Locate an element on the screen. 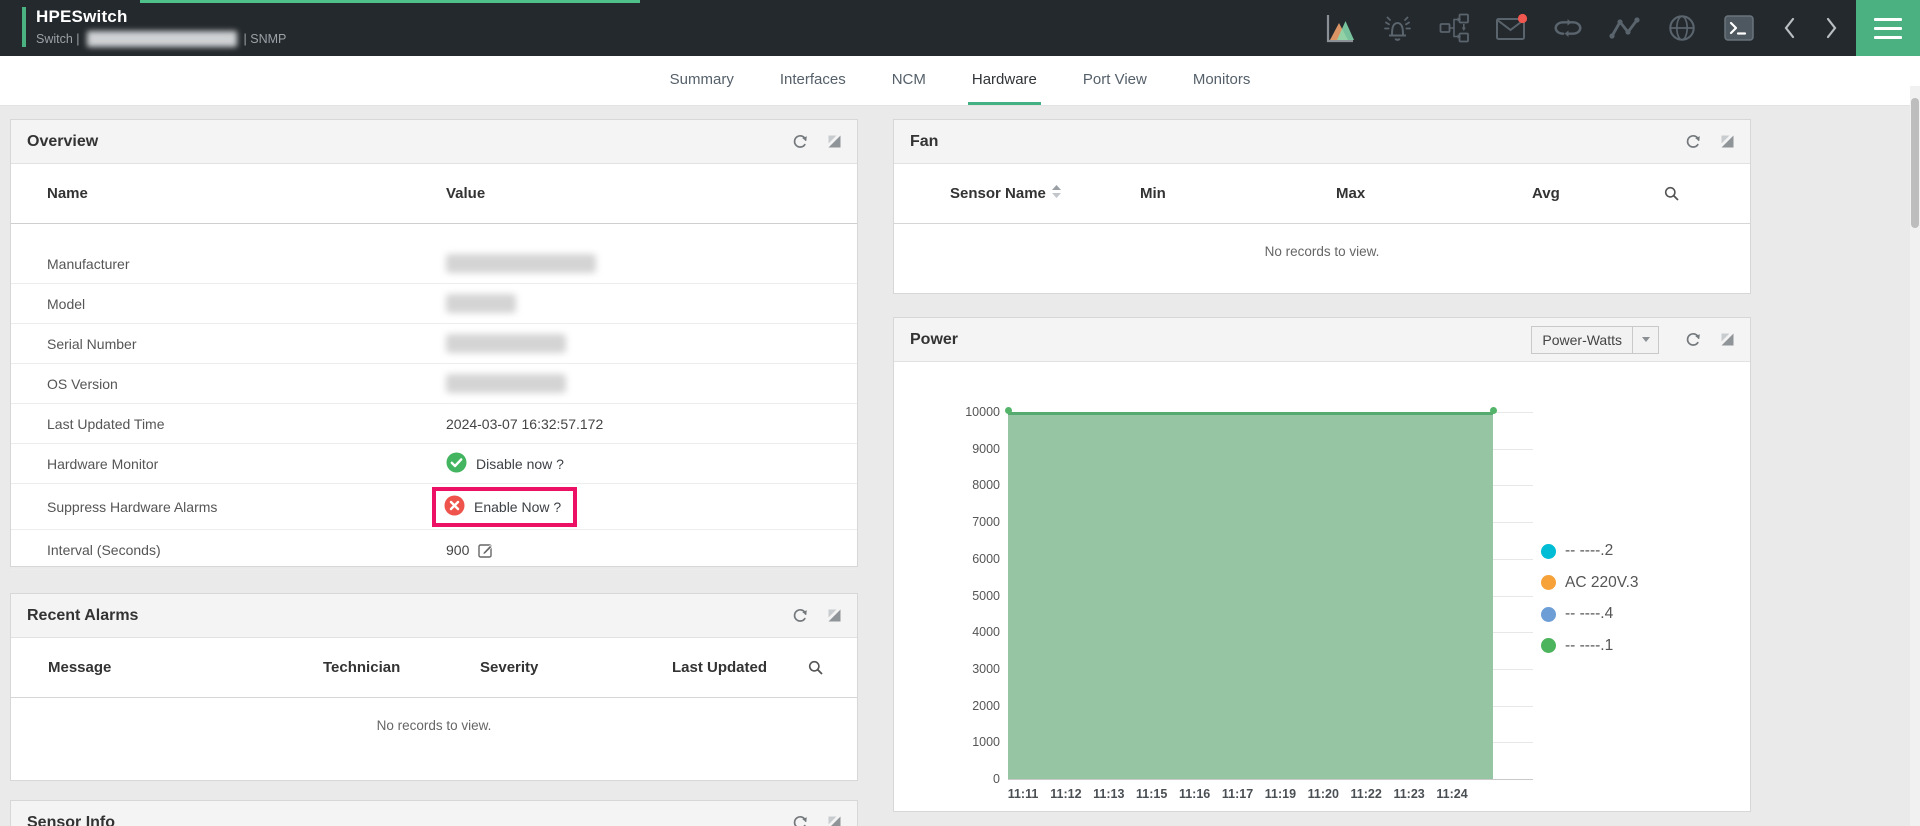 The width and height of the screenshot is (1920, 826). x-axis-tick: 11:22 is located at coordinates (1366, 794).